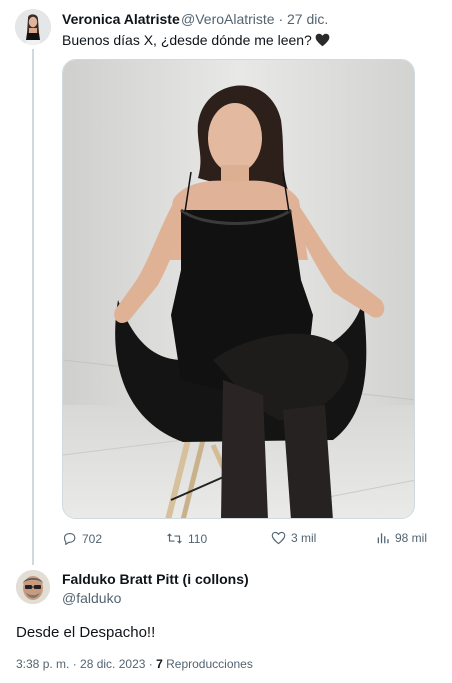 This screenshot has width=452, height=683. Describe the element at coordinates (33, 587) in the screenshot. I see `reply-author-avatar` at that location.